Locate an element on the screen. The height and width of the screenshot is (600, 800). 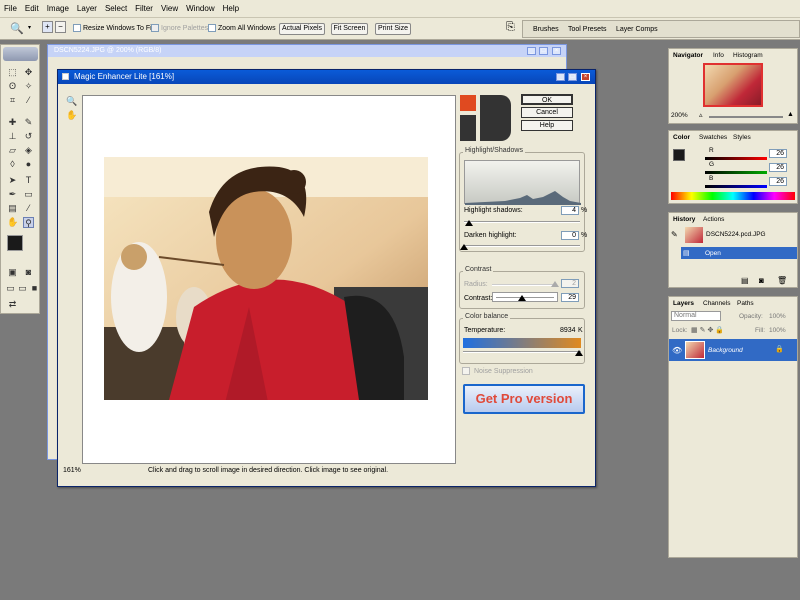
tab-info: Info is located at coordinates (718, 56).